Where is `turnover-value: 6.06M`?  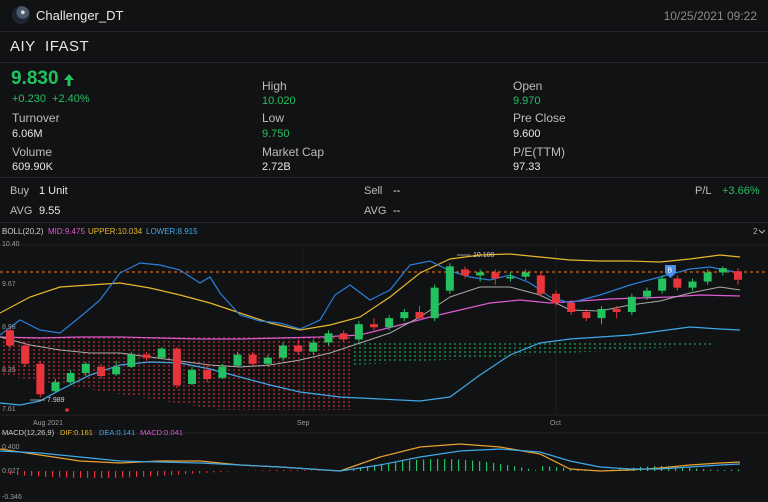
turnover-value: 6.06M is located at coordinates (27, 134).